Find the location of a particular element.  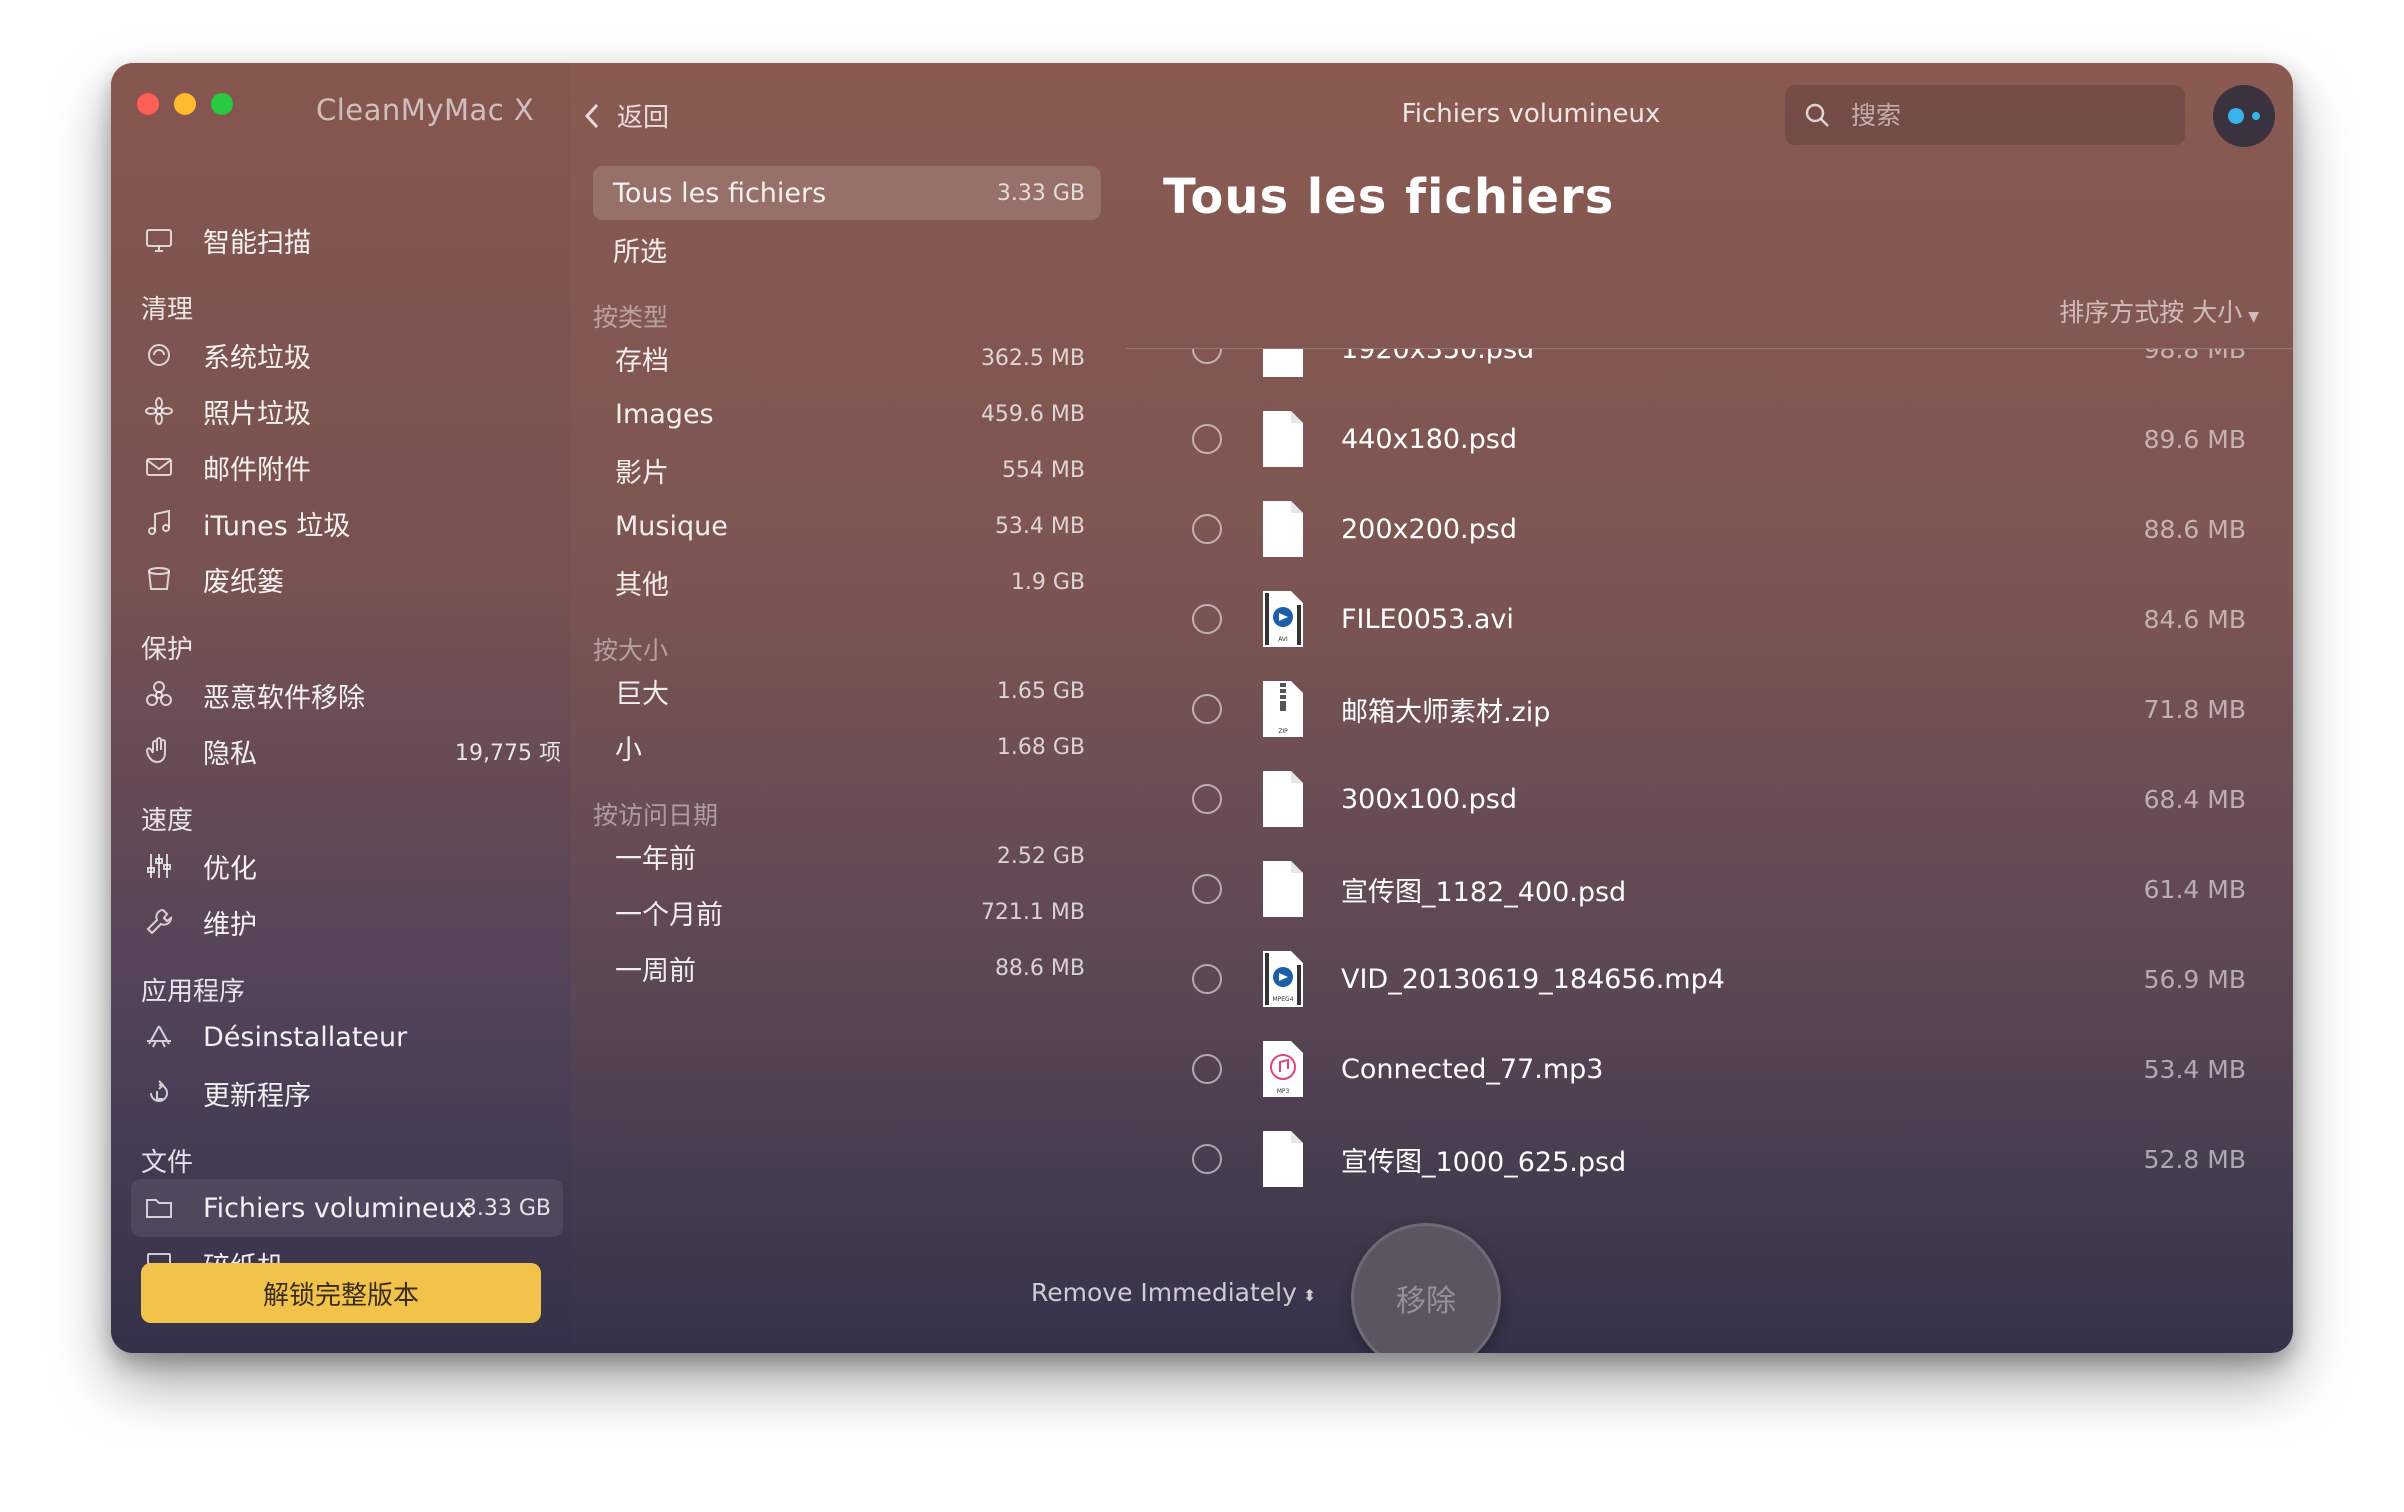

file-name: VID_20130619_184656.mp4 is located at coordinates (1533, 979).